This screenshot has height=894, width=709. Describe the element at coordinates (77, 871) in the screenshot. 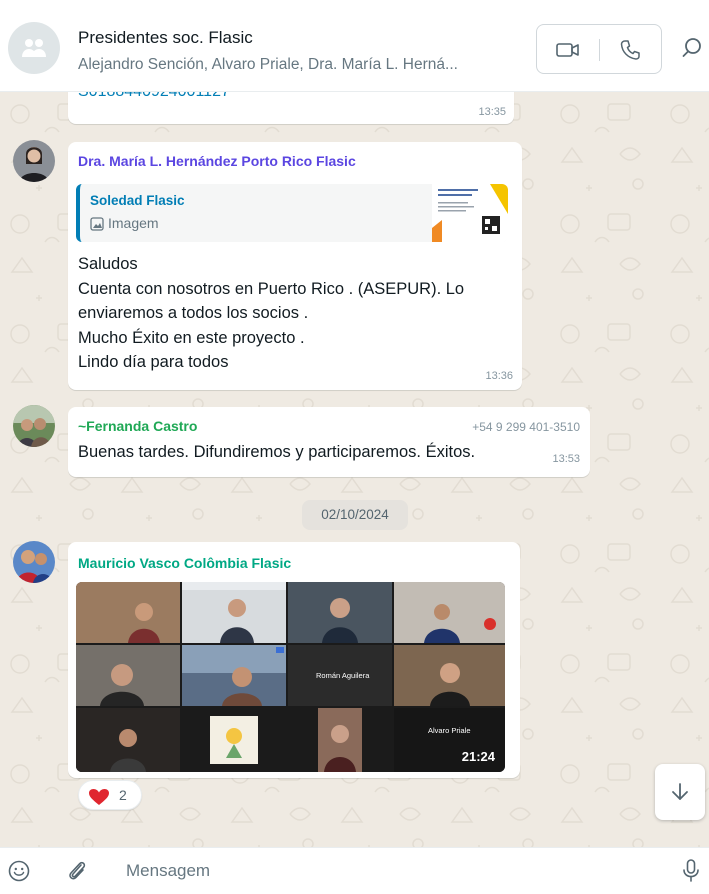

I see `paperclip-icon` at that location.